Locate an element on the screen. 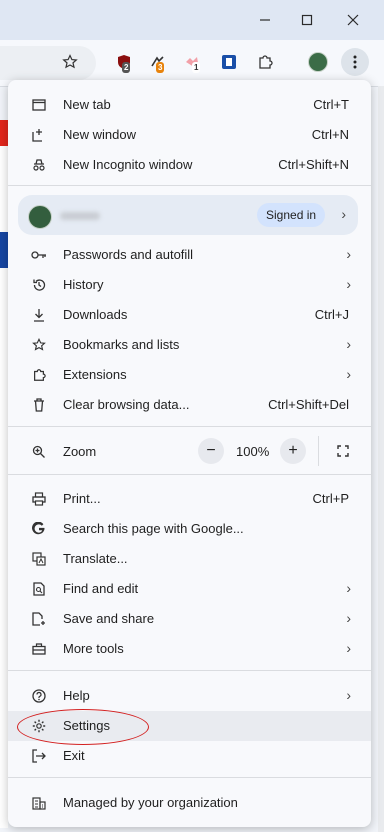 The width and height of the screenshot is (384, 832). help-icon is located at coordinates (39, 696).